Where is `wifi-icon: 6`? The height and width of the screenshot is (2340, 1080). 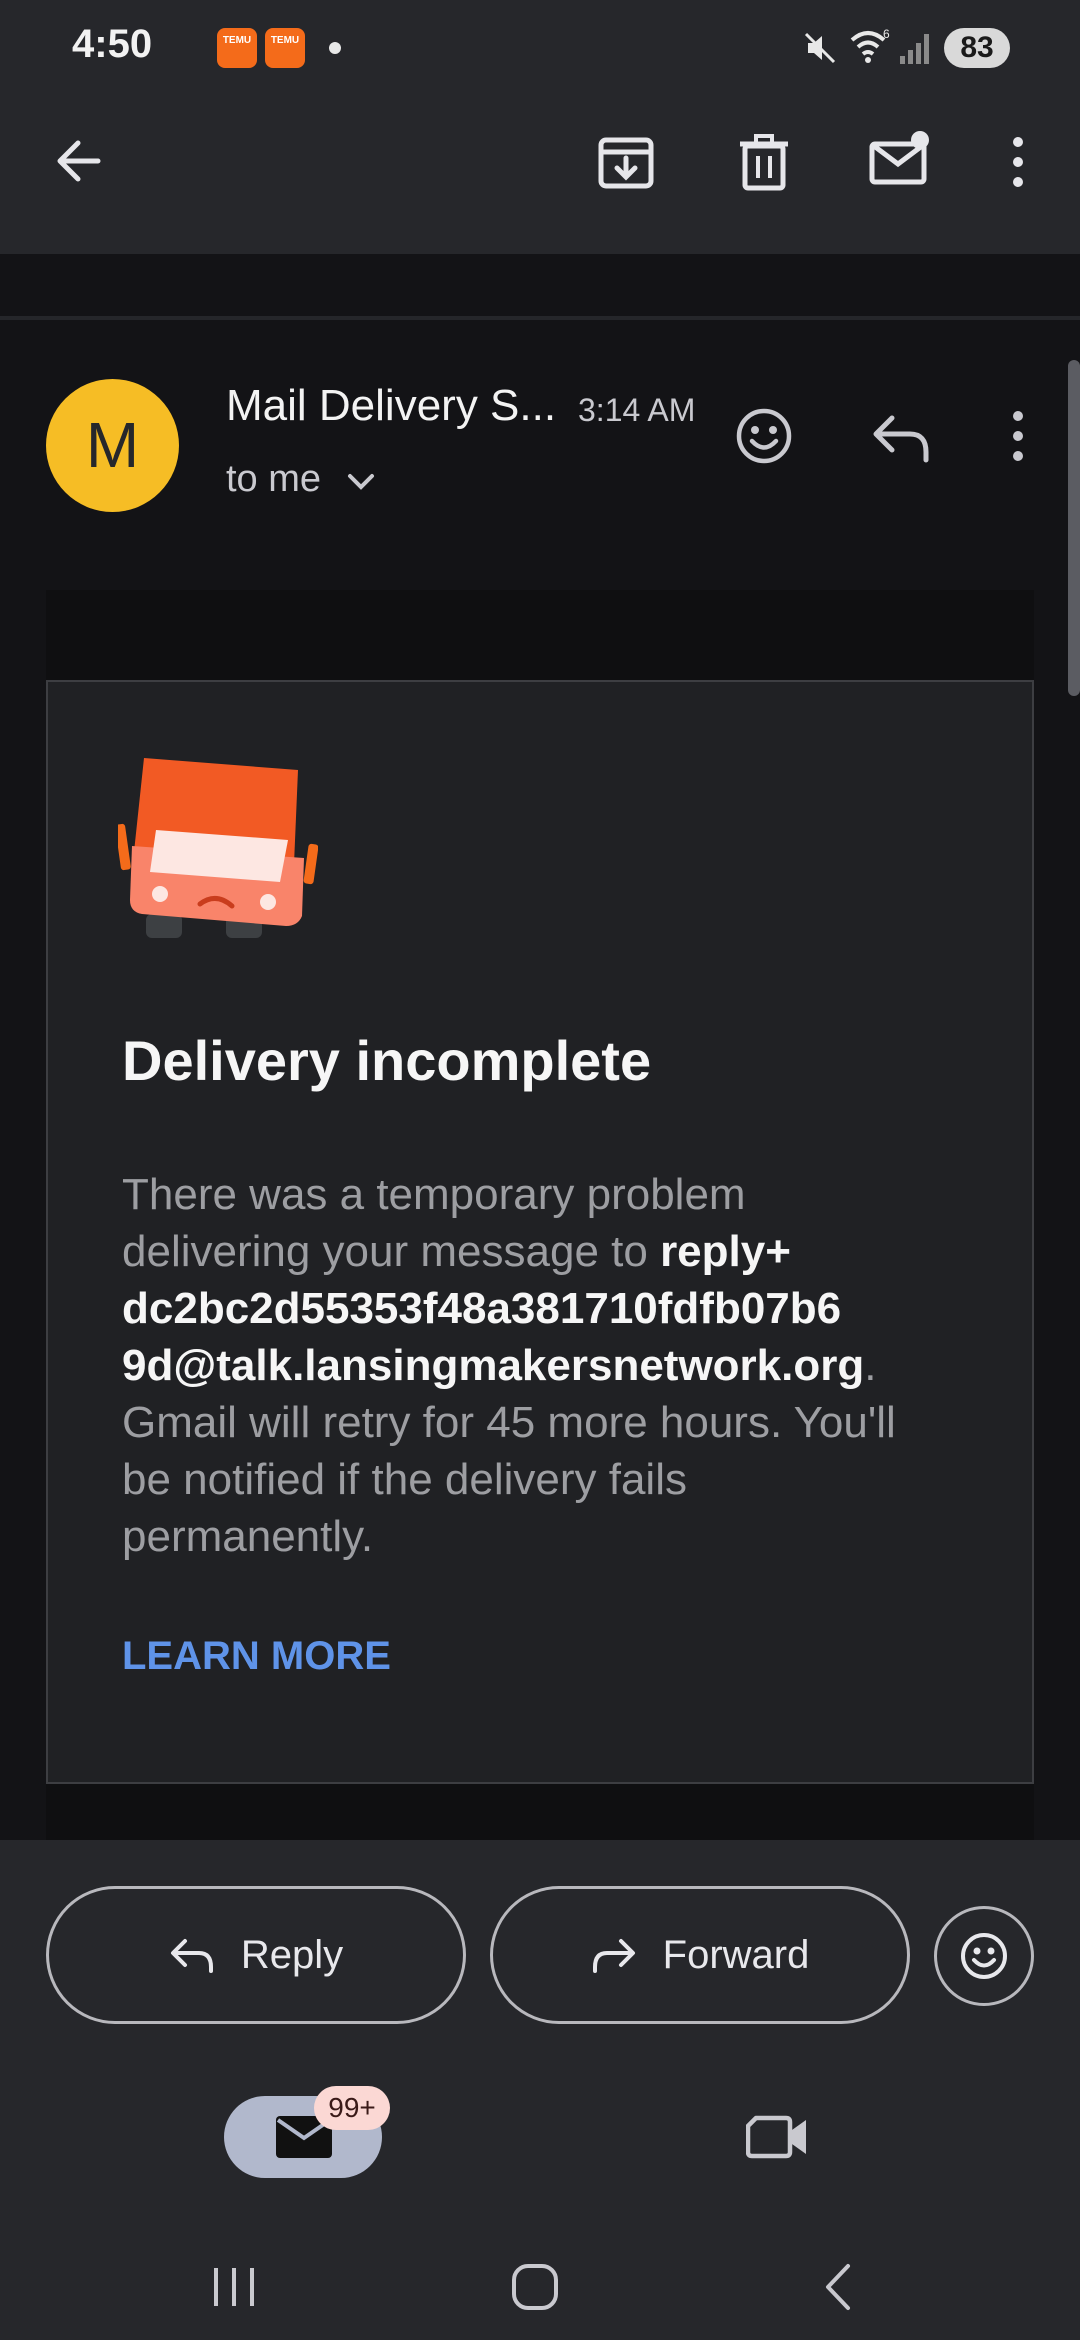 wifi-icon: 6 is located at coordinates (870, 45).